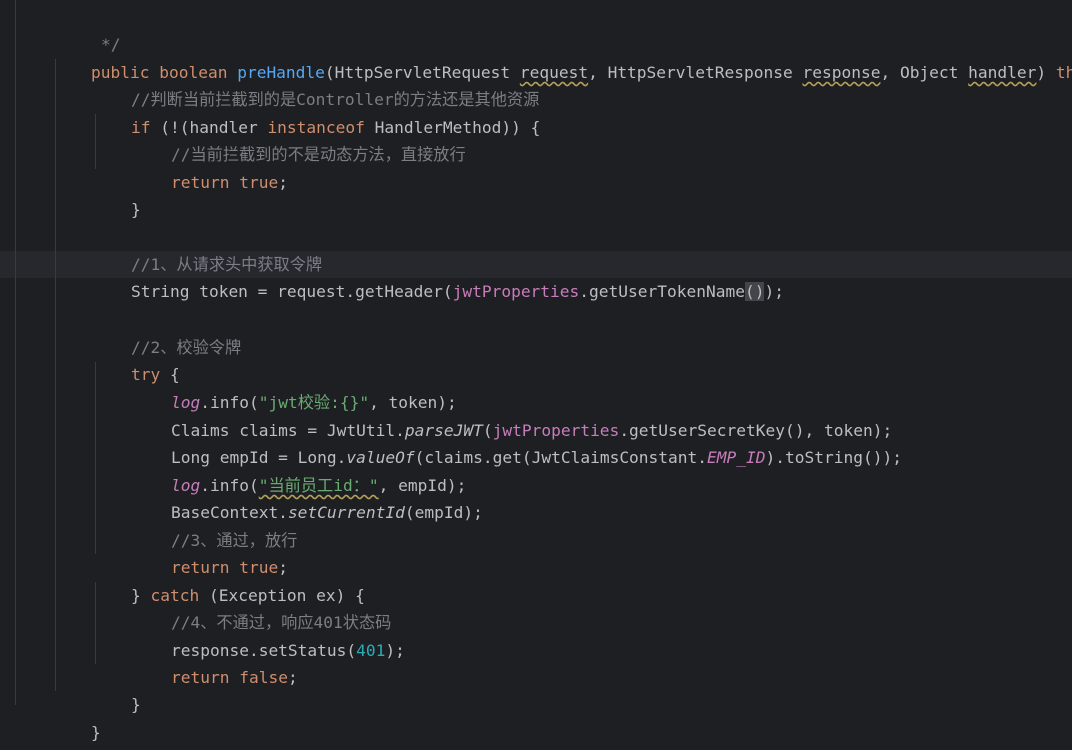  I want to click on code-line: try {, so click(136, 359).